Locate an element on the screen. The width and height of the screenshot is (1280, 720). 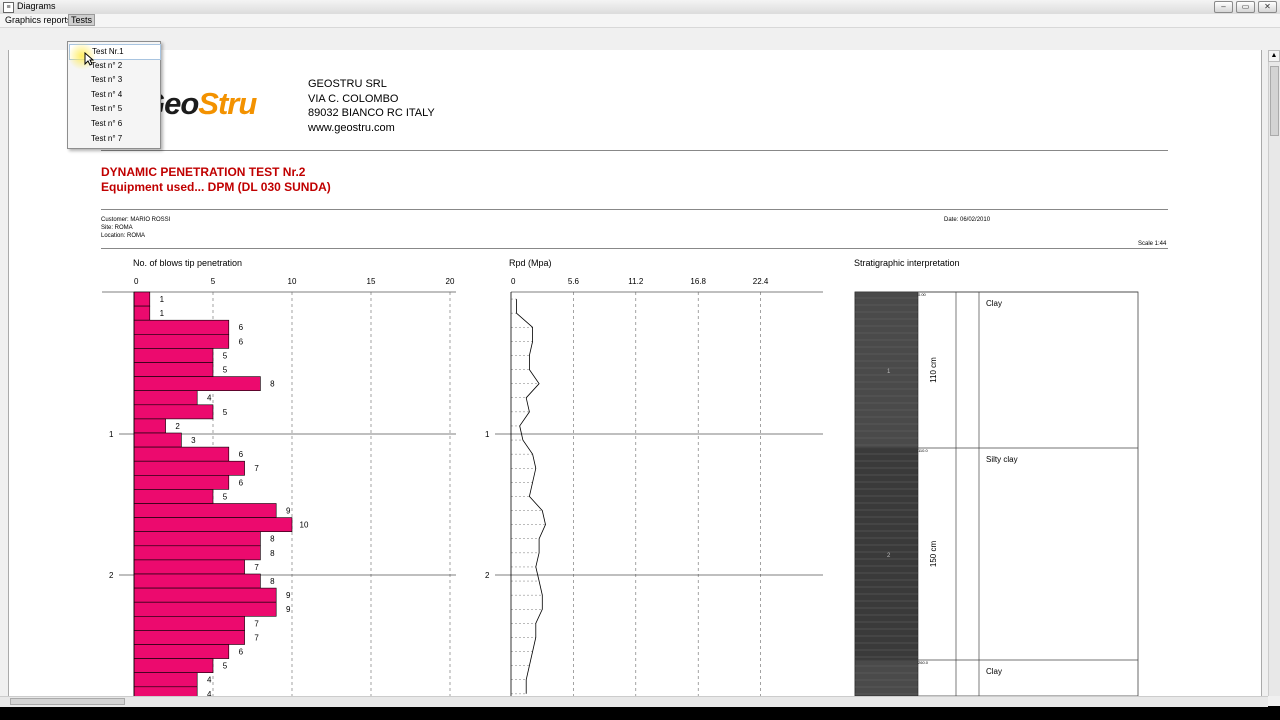
strat-layer-top-depth: 260.0 is located at coordinates (923, 662).